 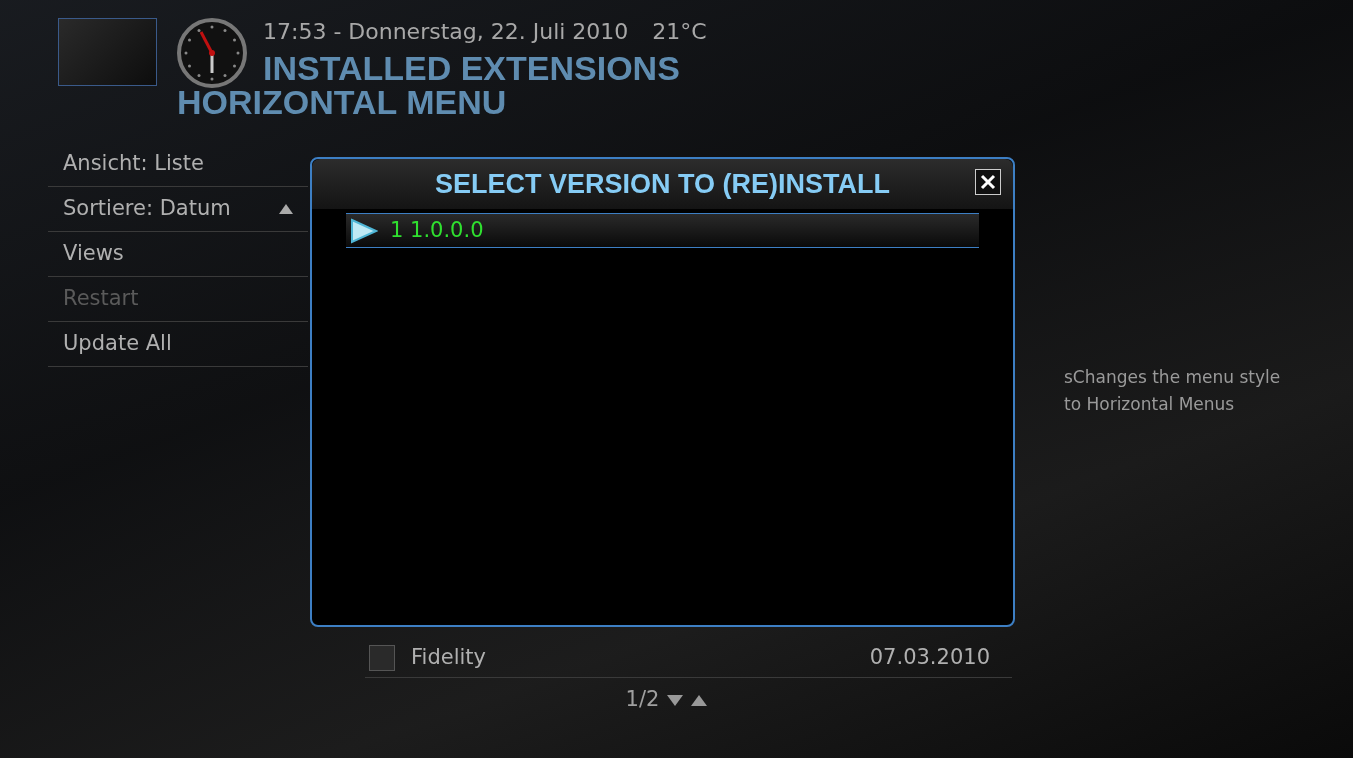 What do you see at coordinates (688, 658) in the screenshot?
I see `extension-row: Fidelity 07.03.2010` at bounding box center [688, 658].